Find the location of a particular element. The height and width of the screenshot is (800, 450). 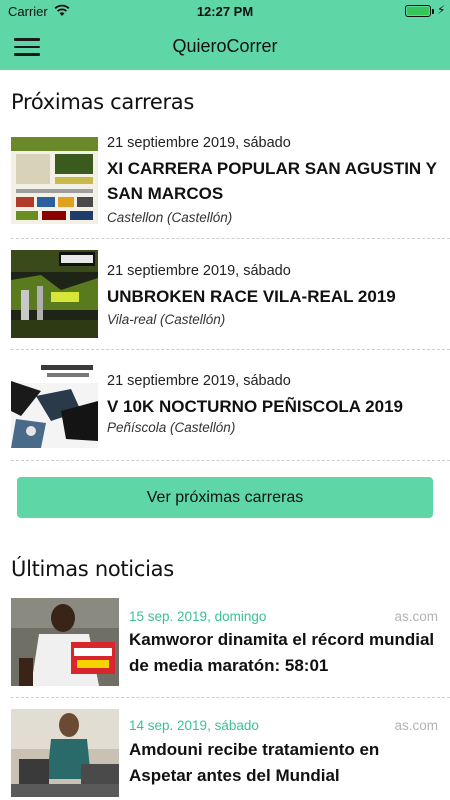

race-name: UNBROKEN RACE VILA-REAL 2019 is located at coordinates (251, 296).